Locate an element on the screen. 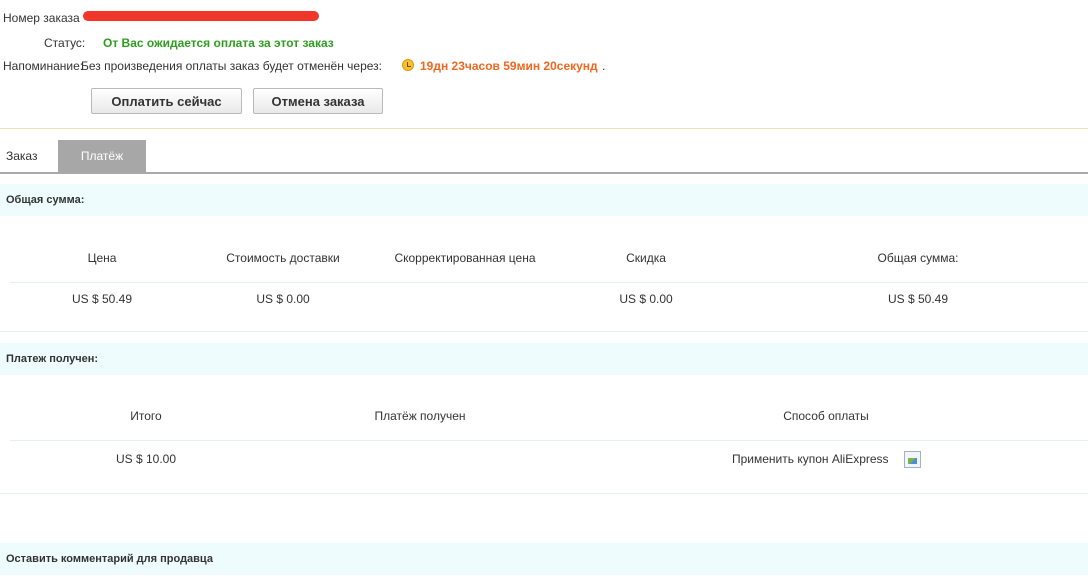 The image size is (1088, 580). payment-section-bottom is located at coordinates (544, 493).